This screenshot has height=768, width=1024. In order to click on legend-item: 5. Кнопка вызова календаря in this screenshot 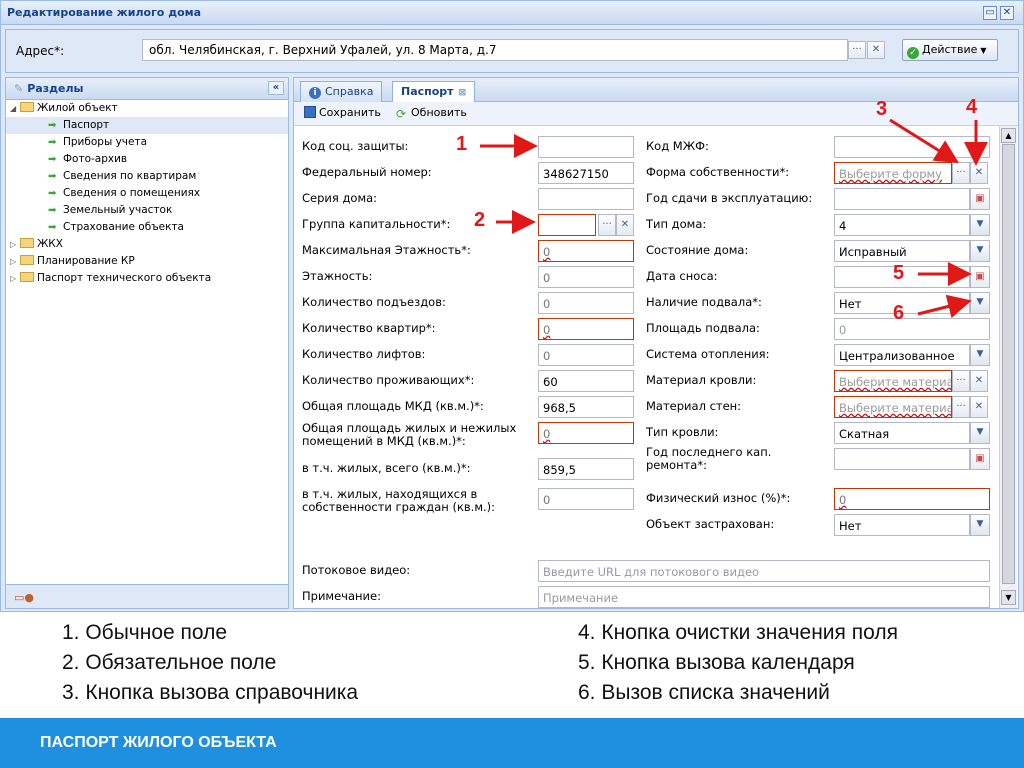, I will do `click(716, 662)`.